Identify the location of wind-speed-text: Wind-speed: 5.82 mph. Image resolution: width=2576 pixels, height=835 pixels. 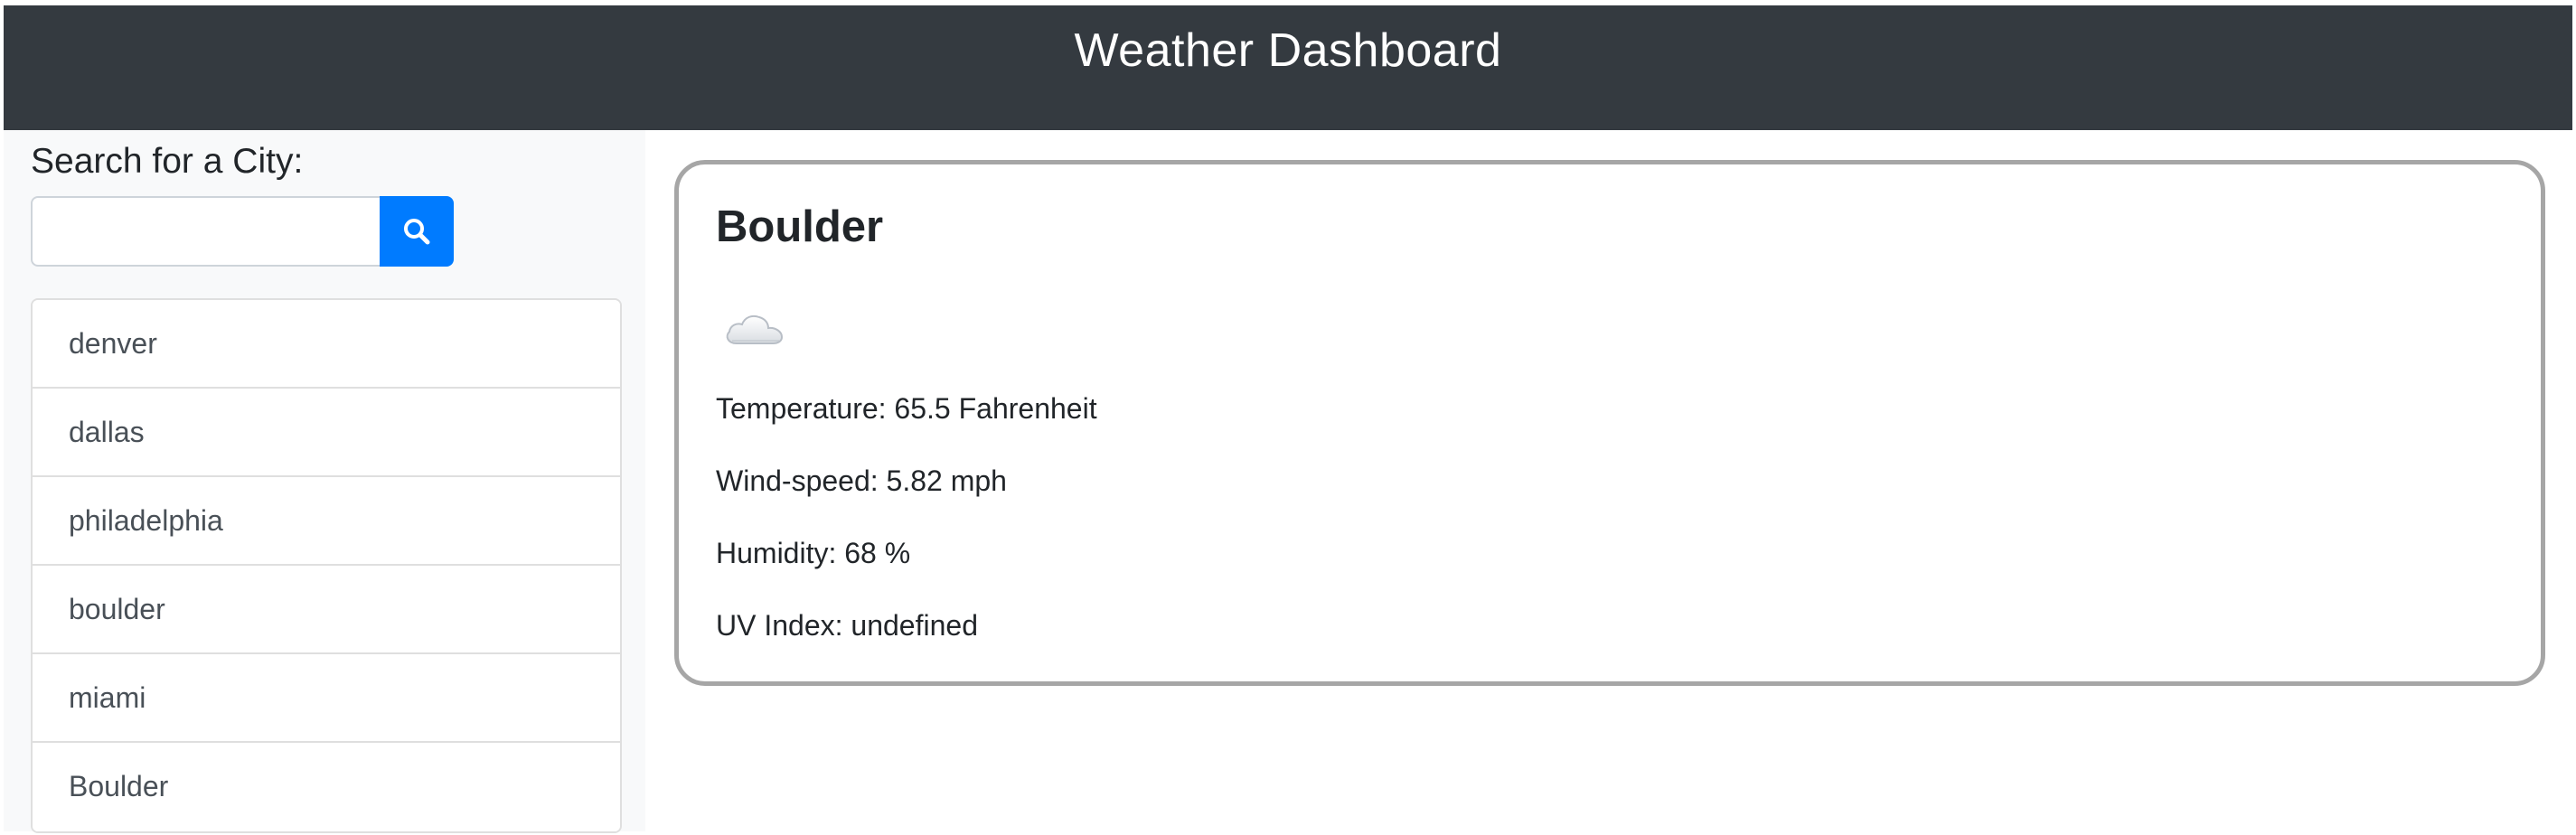
(862, 480).